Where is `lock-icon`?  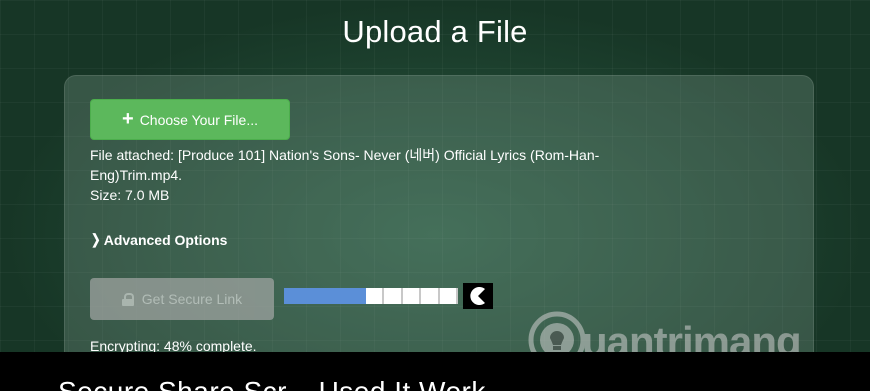
lock-icon is located at coordinates (127, 299).